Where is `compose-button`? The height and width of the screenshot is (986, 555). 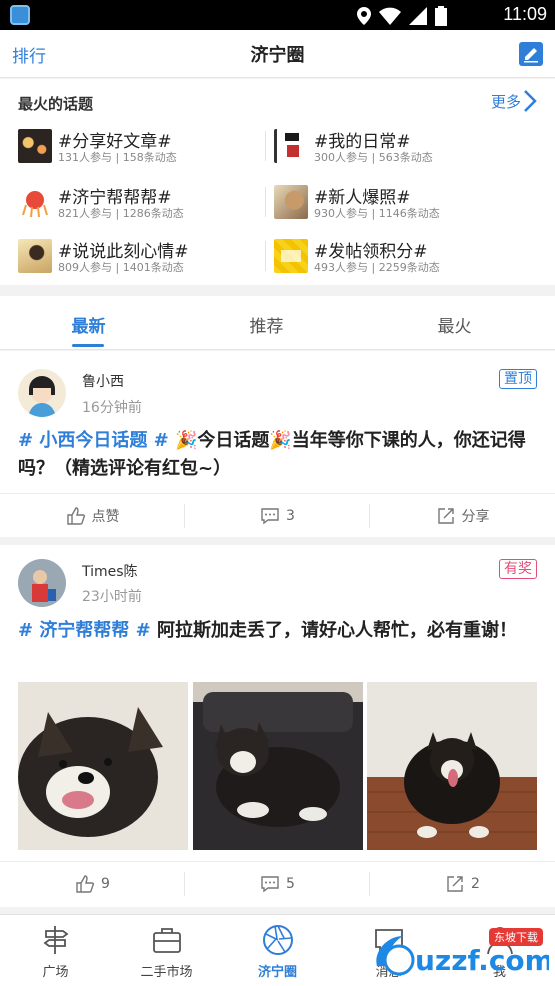 compose-button is located at coordinates (531, 54).